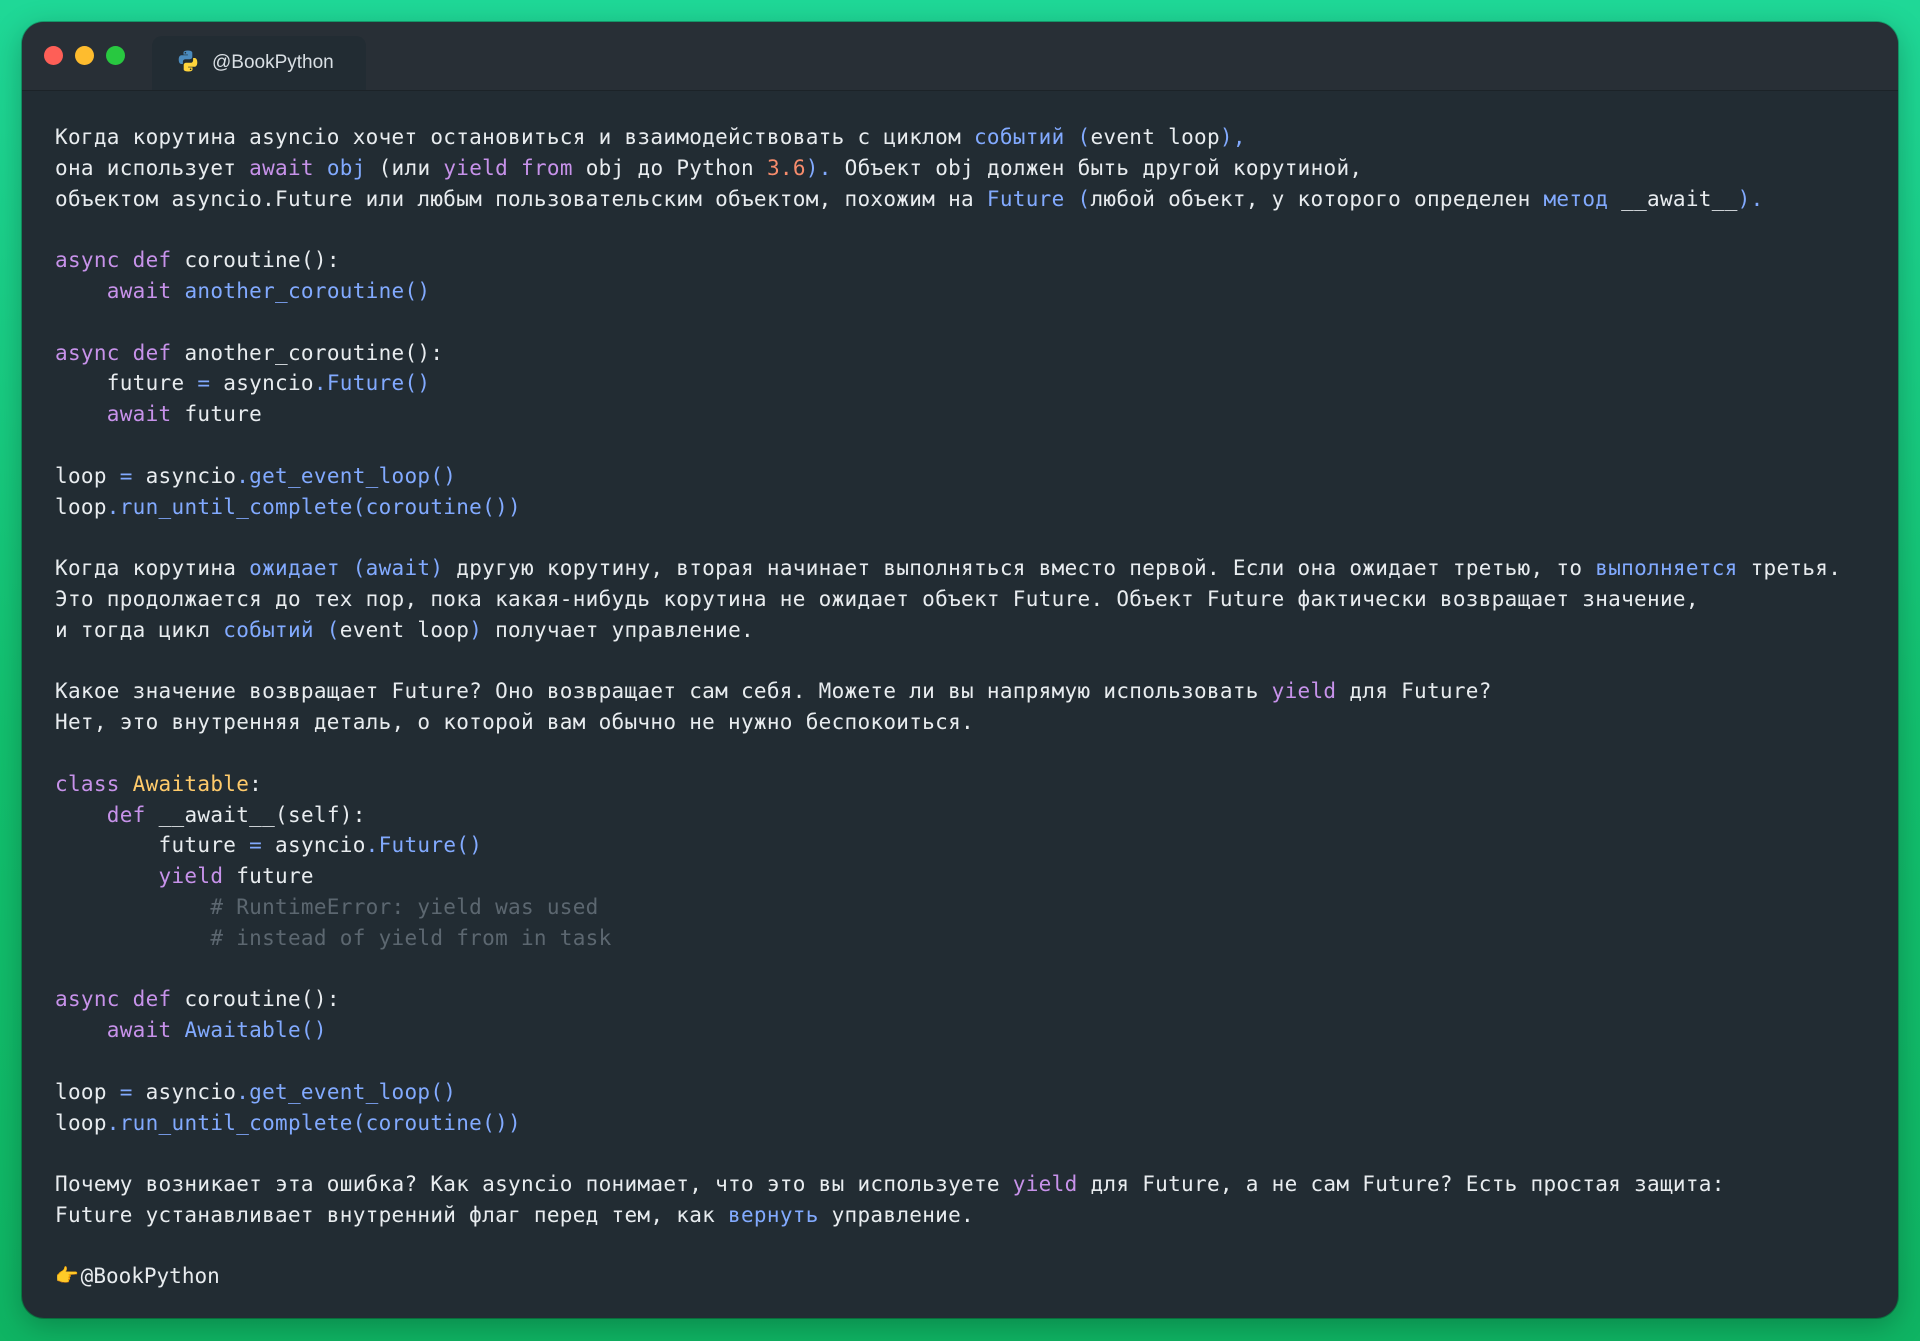 This screenshot has width=1920, height=1341. Describe the element at coordinates (273, 62) in the screenshot. I see `tab-title: @BookPython` at that location.